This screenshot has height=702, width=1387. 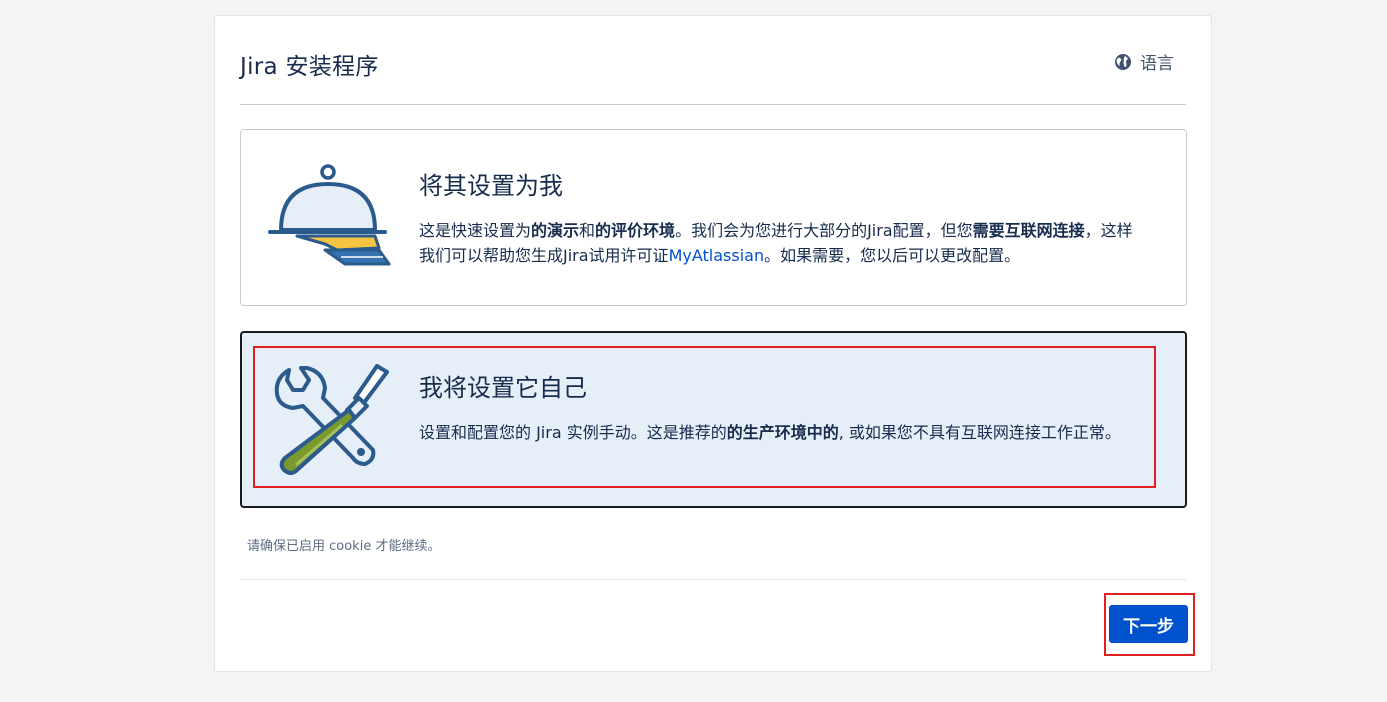 I want to click on page-title: Jira 安装程序, so click(x=309, y=67).